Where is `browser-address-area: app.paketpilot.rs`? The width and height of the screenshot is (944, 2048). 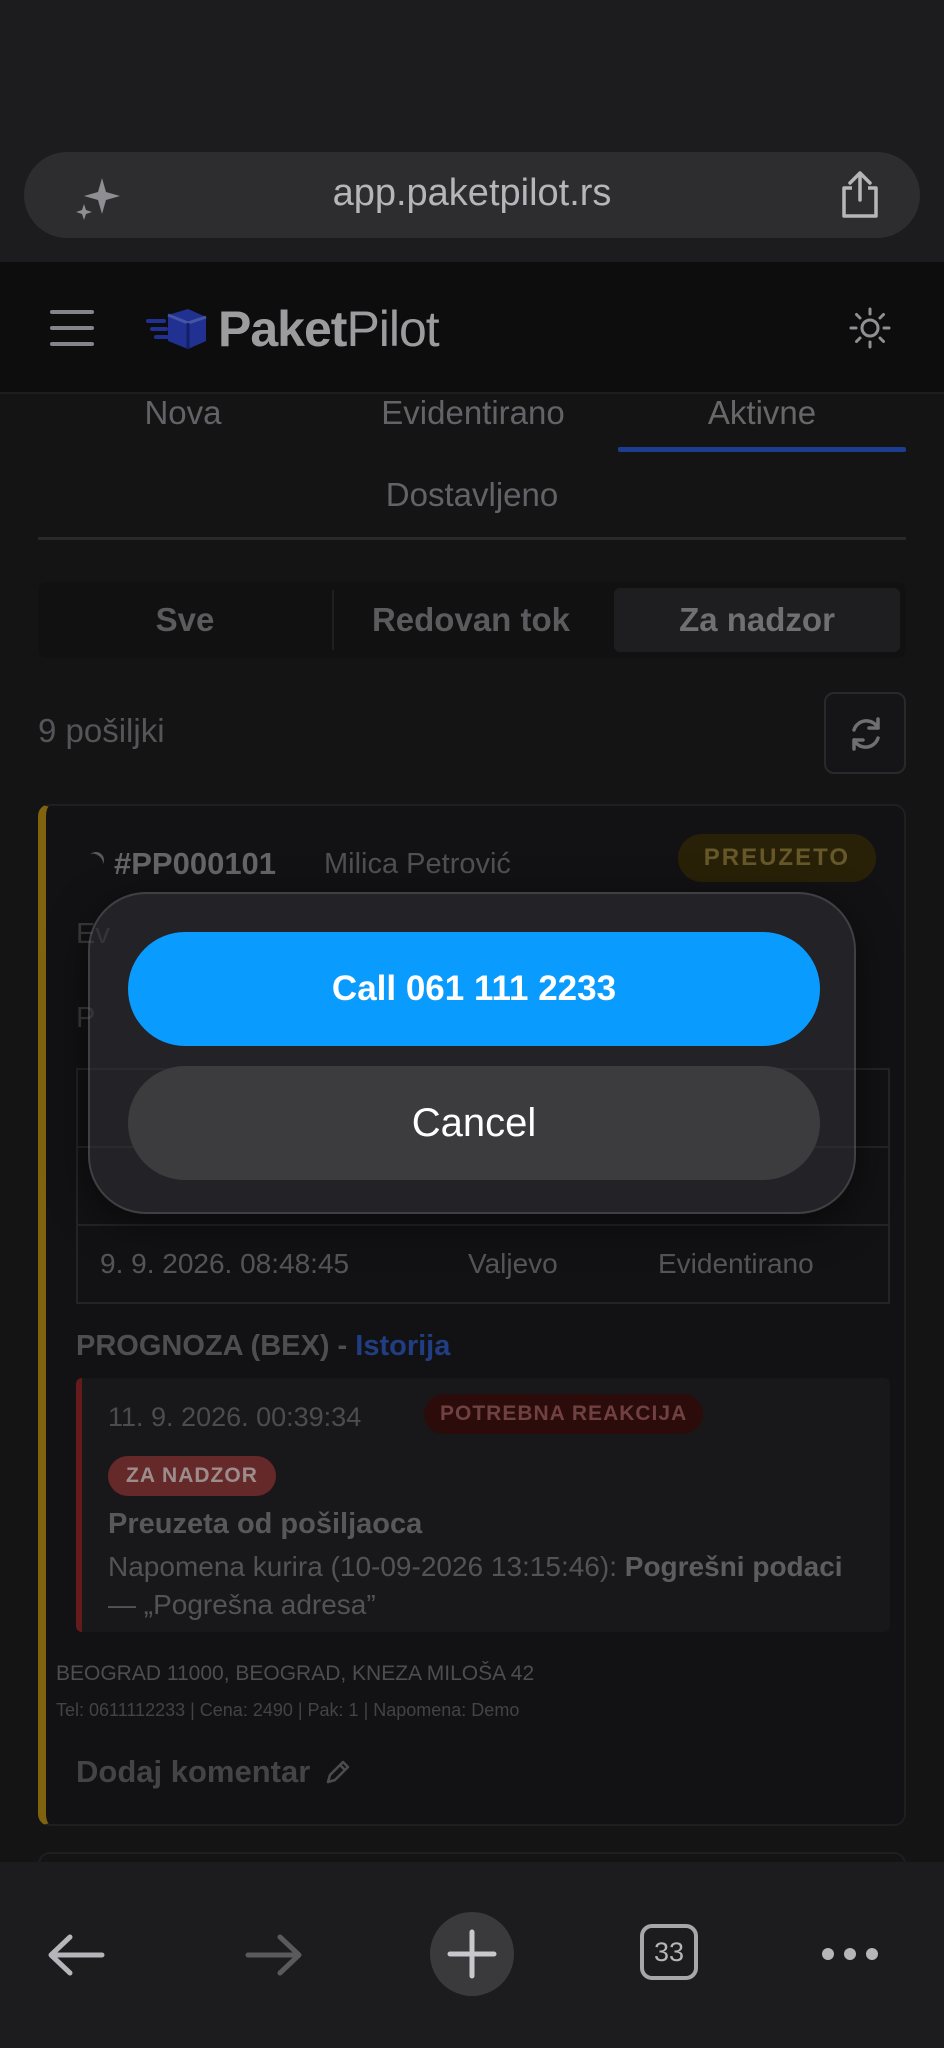 browser-address-area: app.paketpilot.rs is located at coordinates (472, 131).